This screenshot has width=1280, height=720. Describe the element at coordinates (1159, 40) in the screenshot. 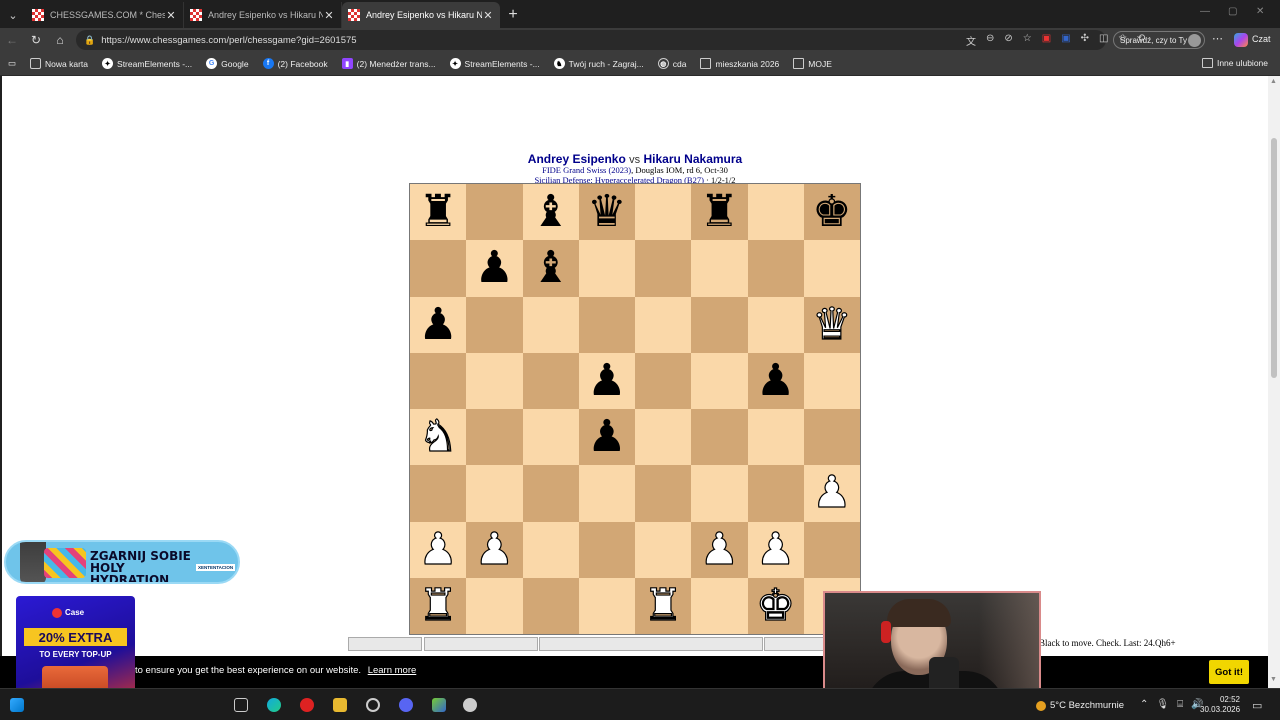

I see `profile-check-button: Sprawdź, czy to Ty` at that location.